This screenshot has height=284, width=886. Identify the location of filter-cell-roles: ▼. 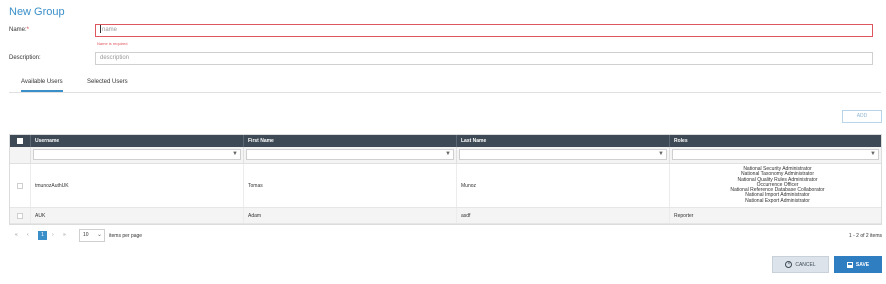
(775, 155).